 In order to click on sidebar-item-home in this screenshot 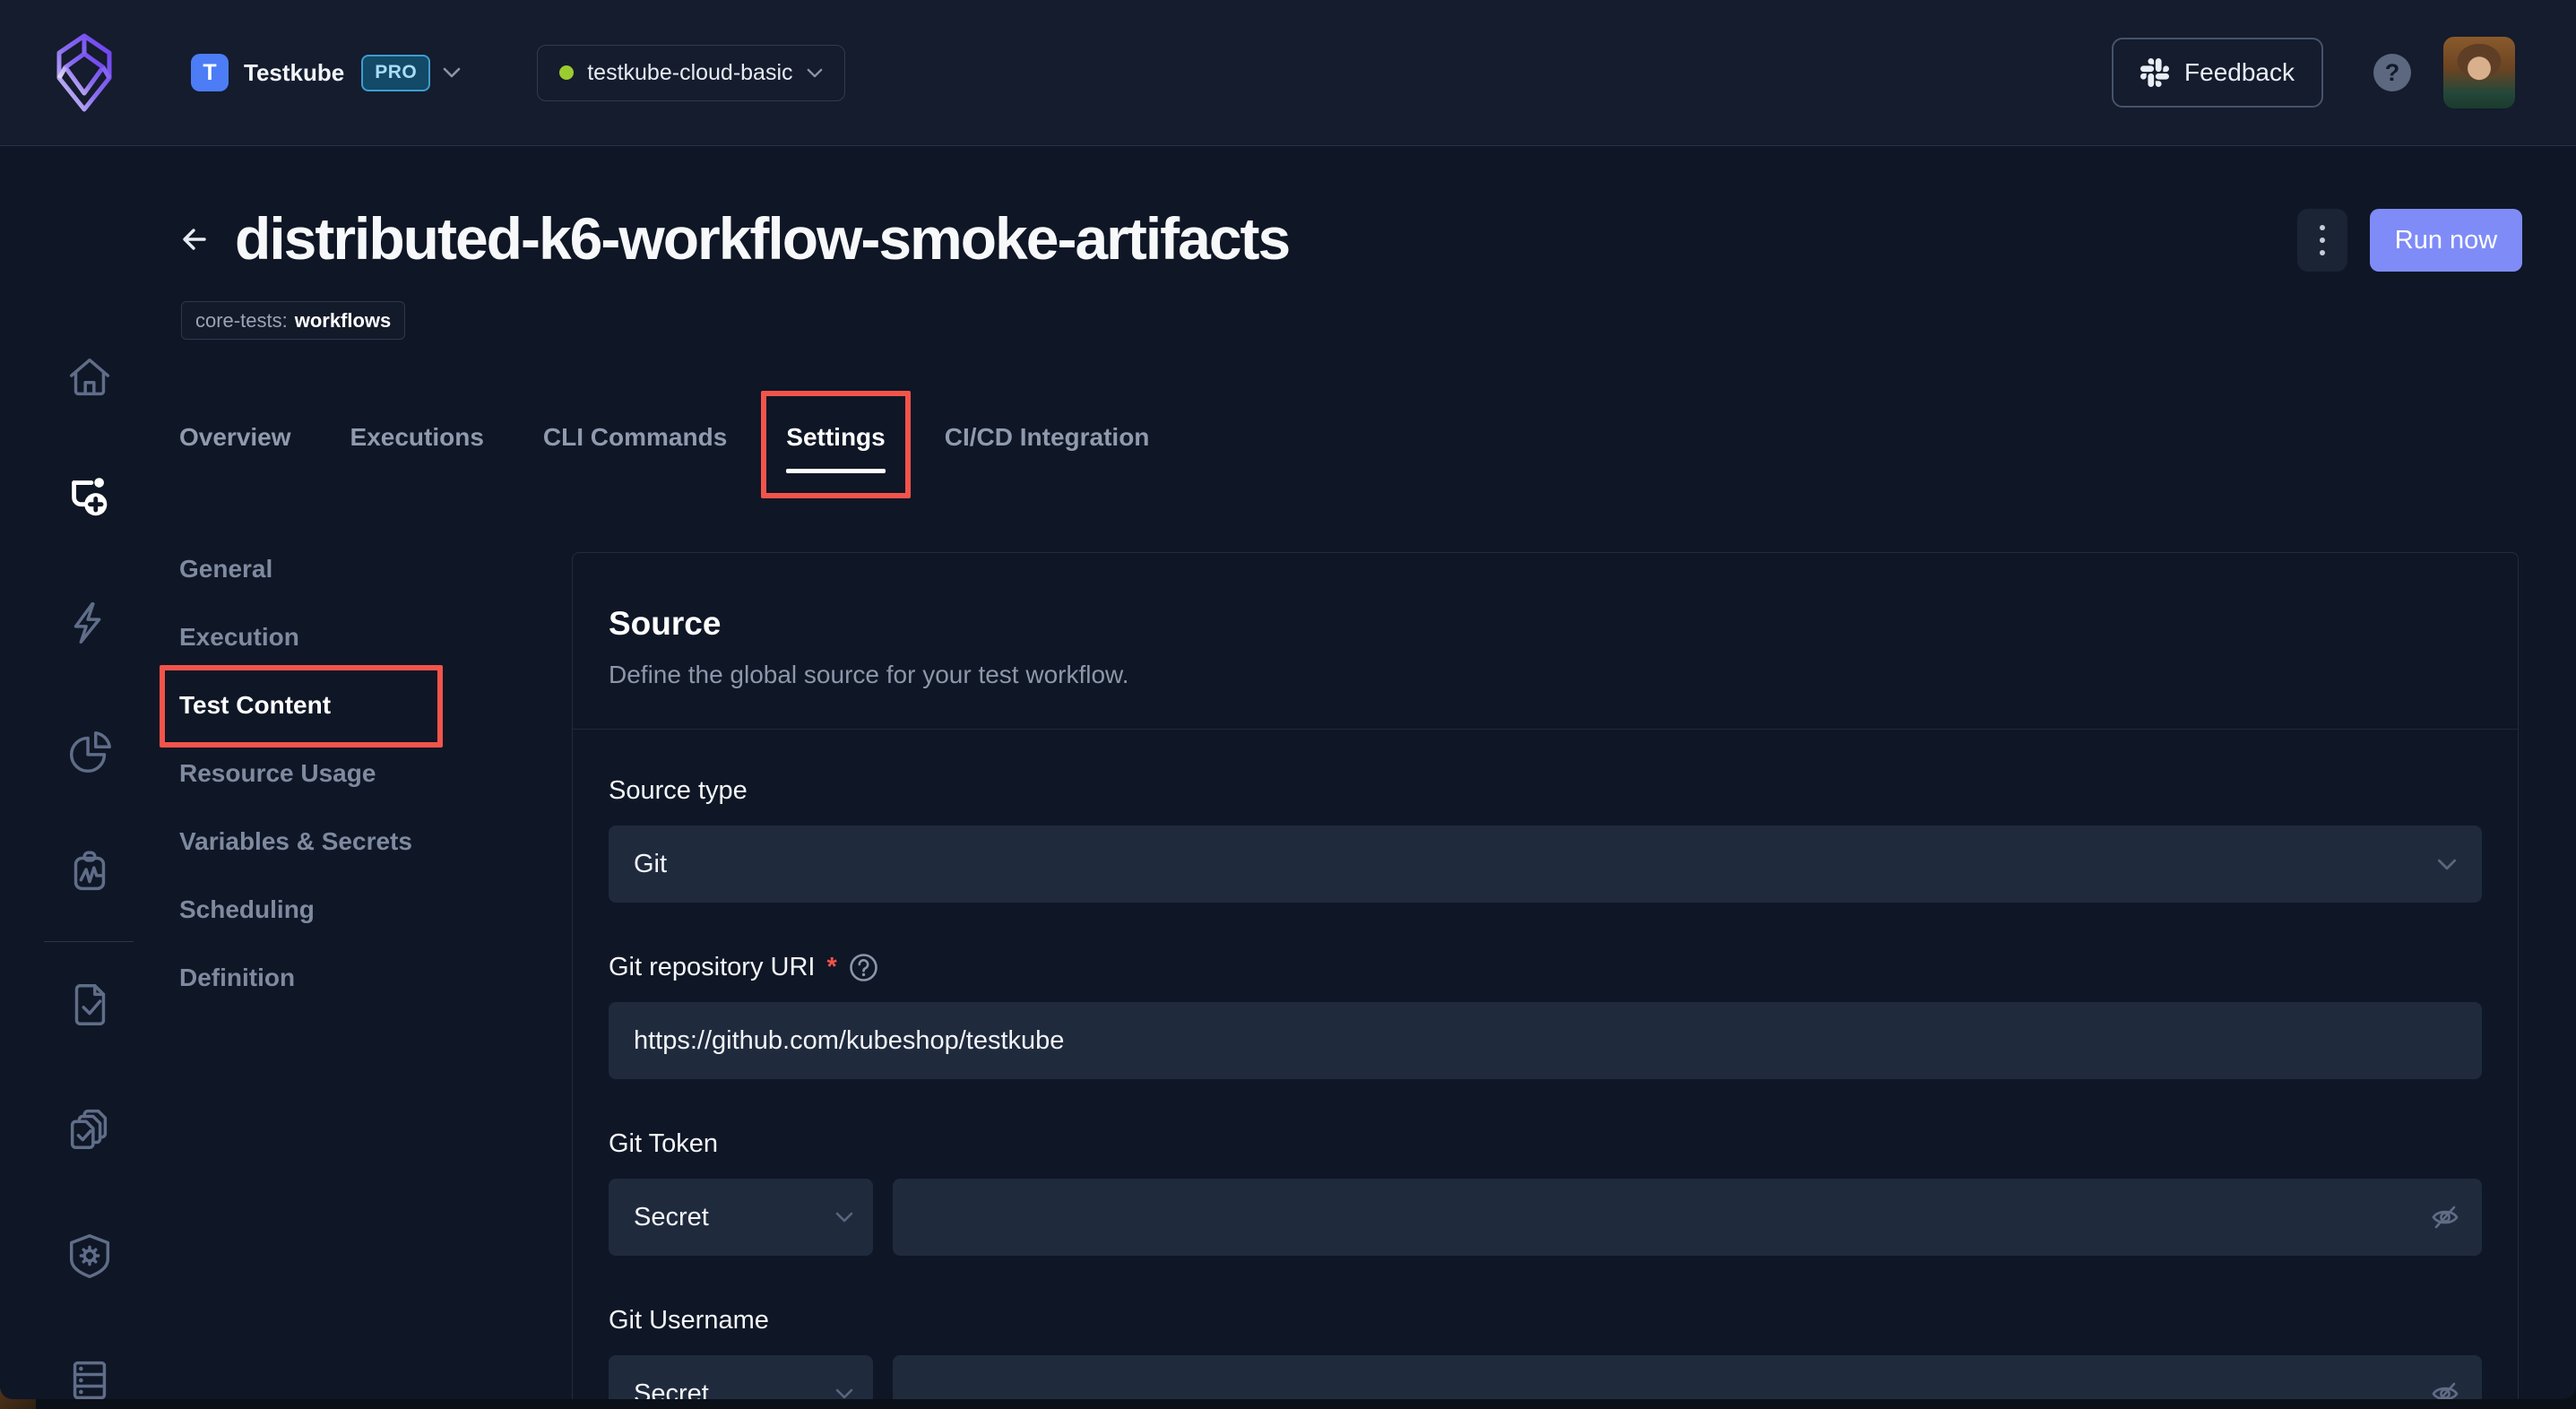, I will do `click(90, 377)`.